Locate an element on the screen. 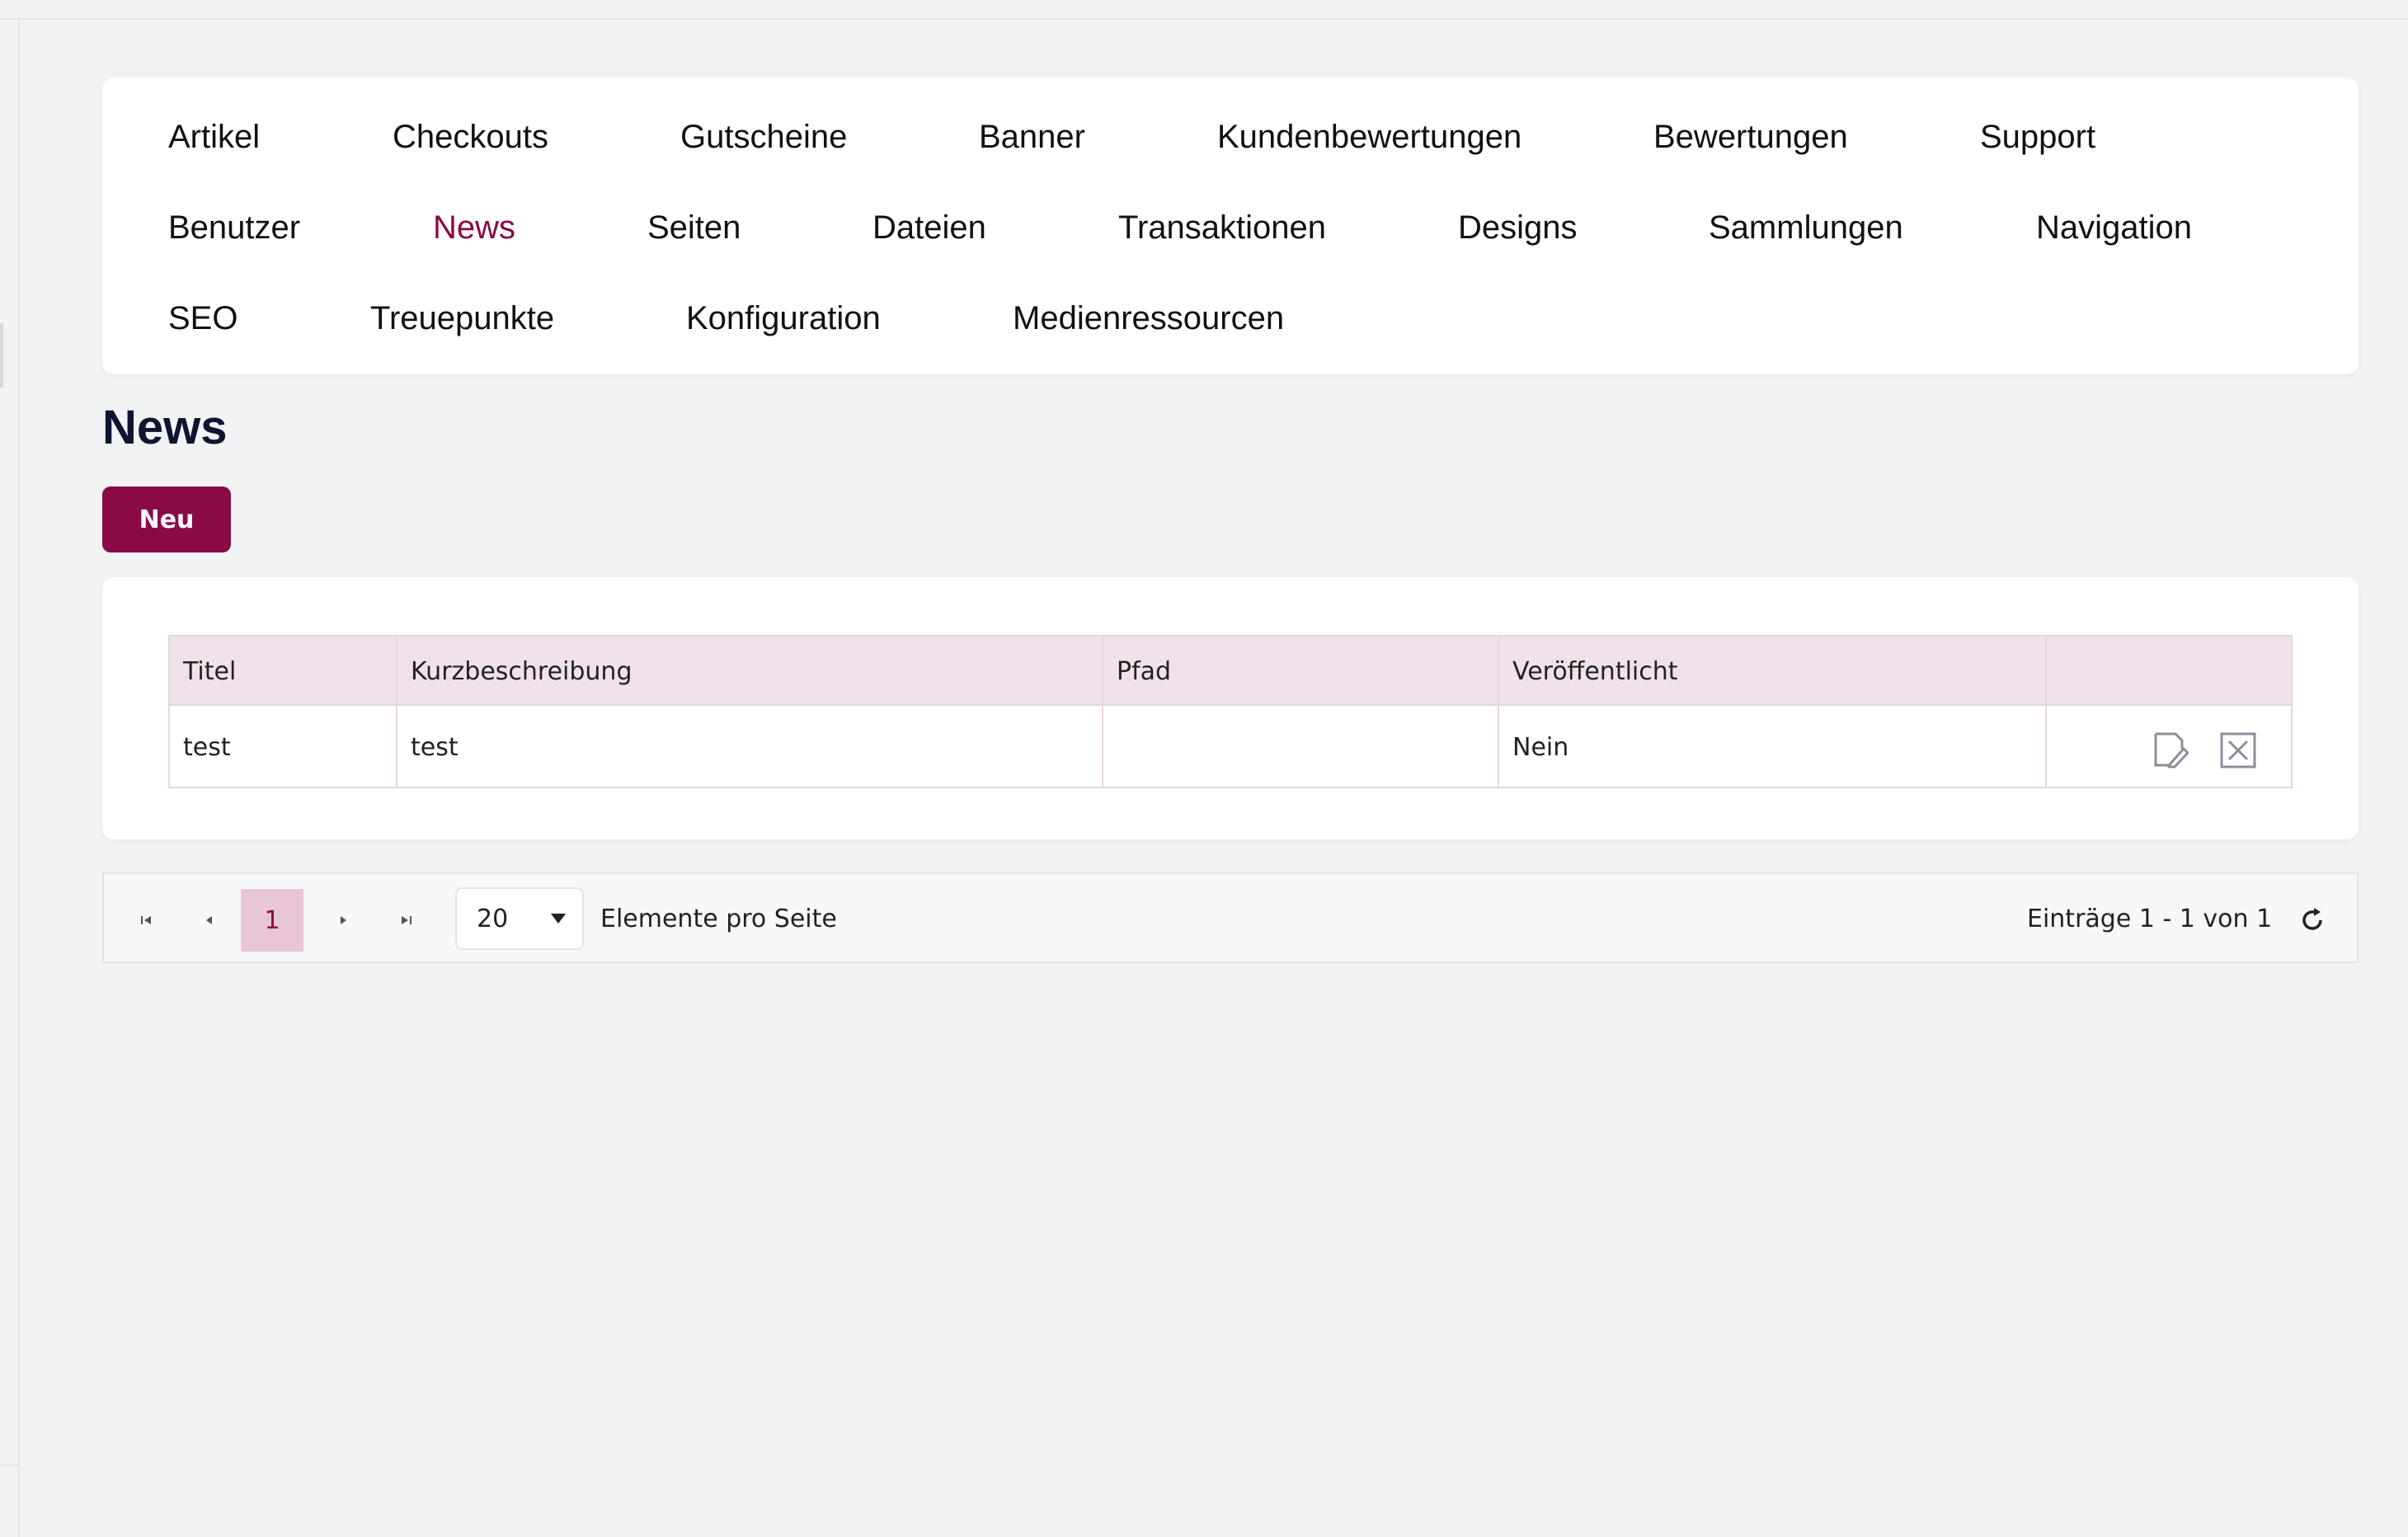  first-page-icon is located at coordinates (146, 920).